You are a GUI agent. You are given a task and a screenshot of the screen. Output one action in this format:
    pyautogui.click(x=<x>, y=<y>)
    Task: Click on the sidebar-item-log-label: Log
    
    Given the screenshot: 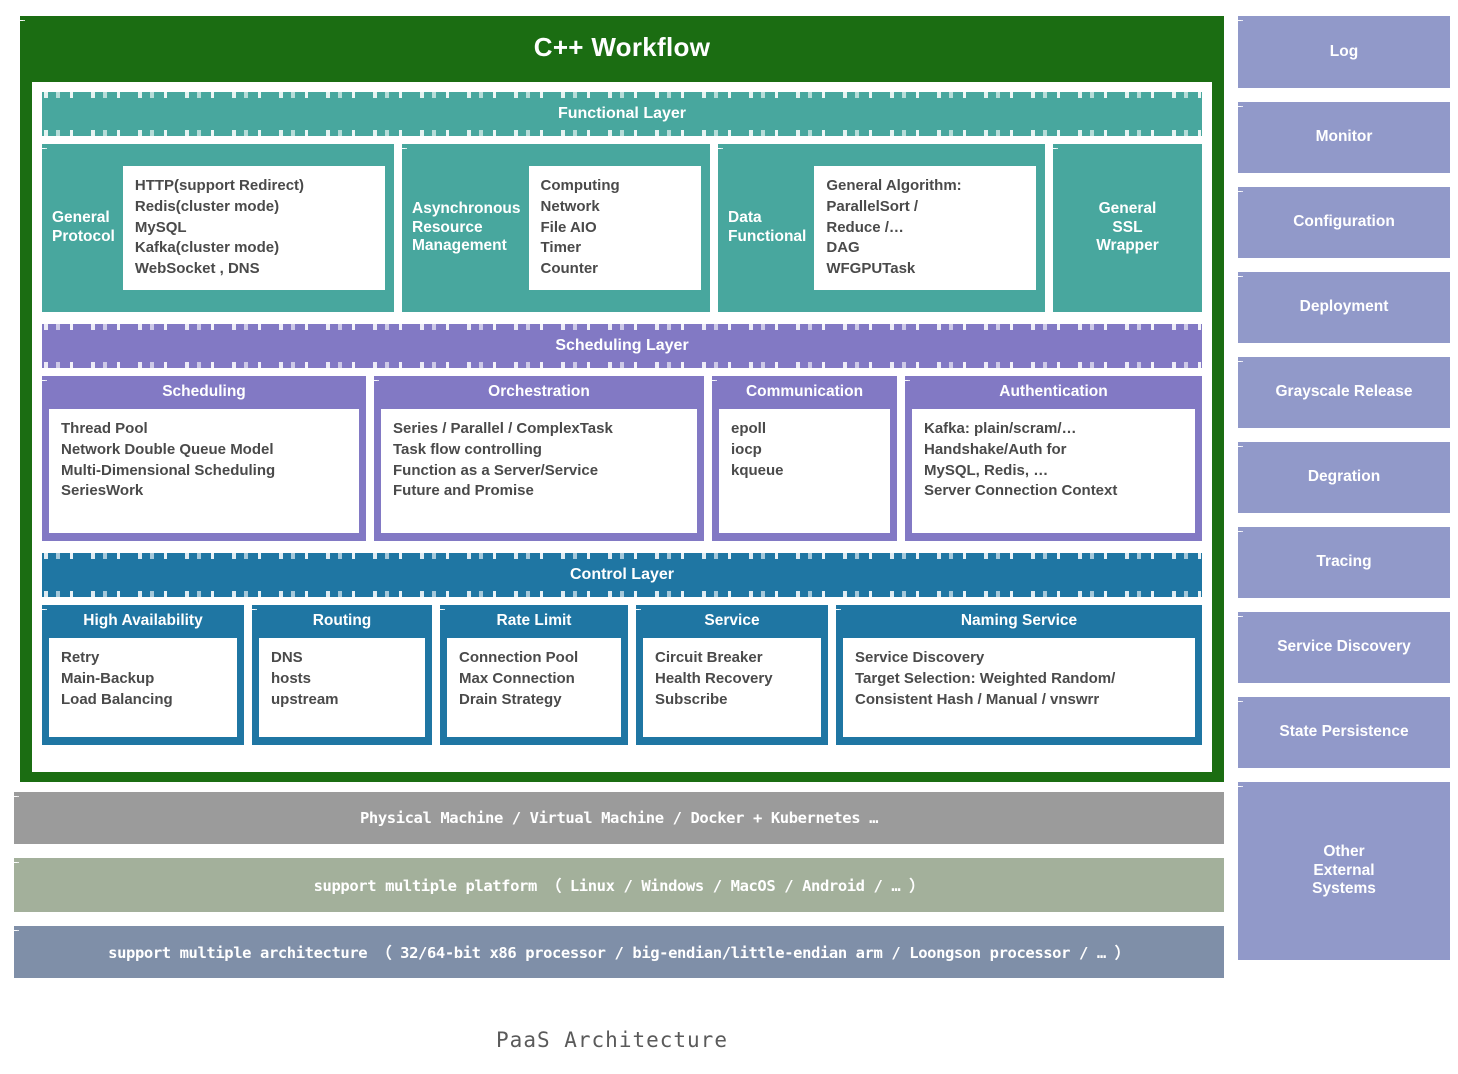 What is the action you would take?
    pyautogui.click(x=1344, y=51)
    